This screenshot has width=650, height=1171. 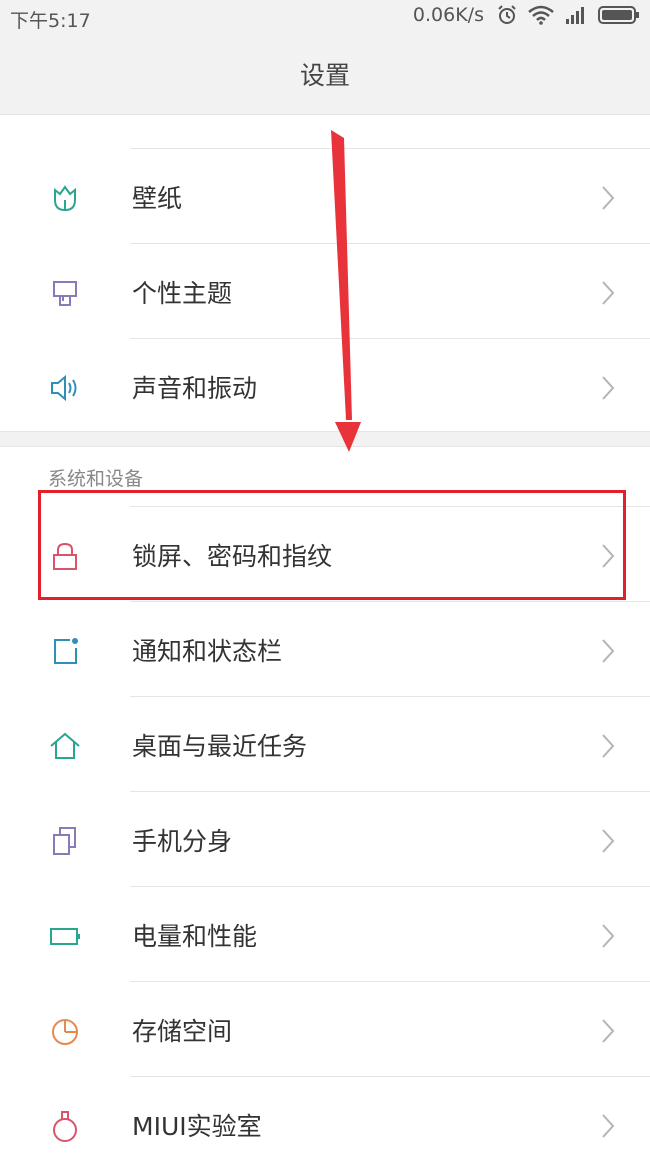 I want to click on settings-item-sound: 声音和振动, so click(x=325, y=385).